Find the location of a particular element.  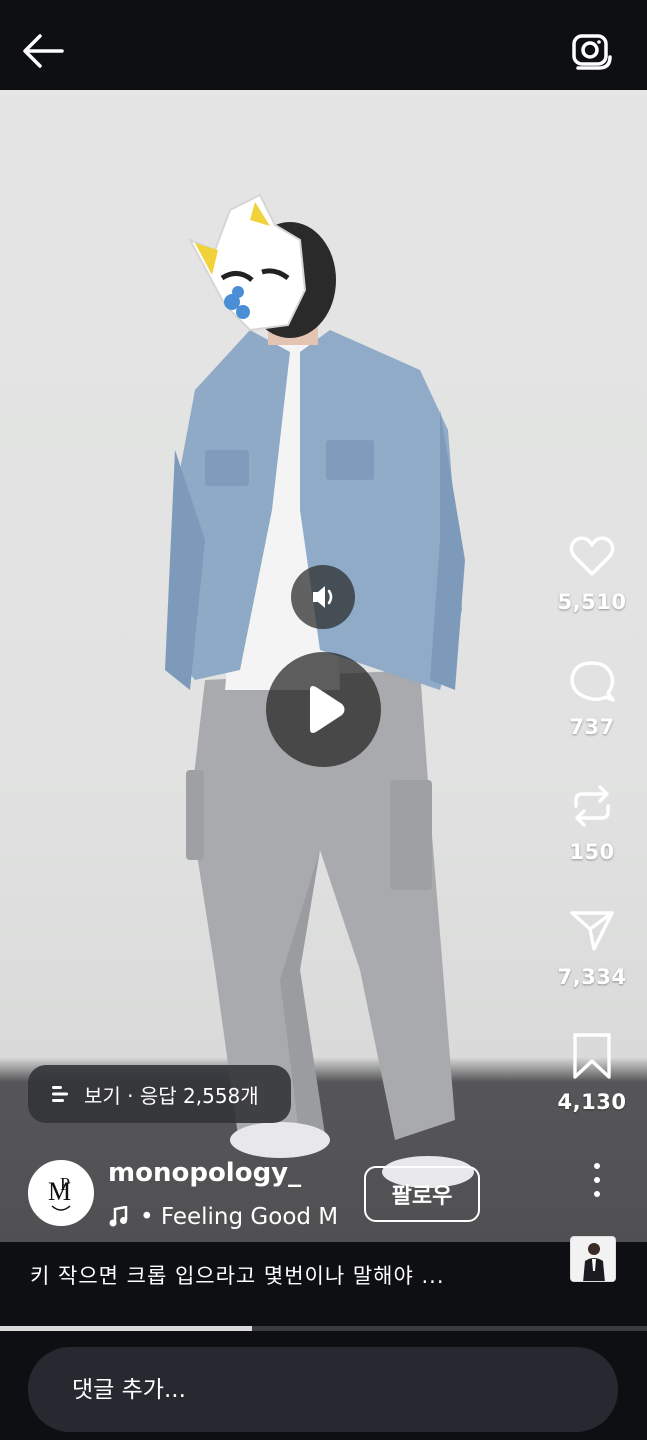

repost-count: 150 is located at coordinates (592, 852).